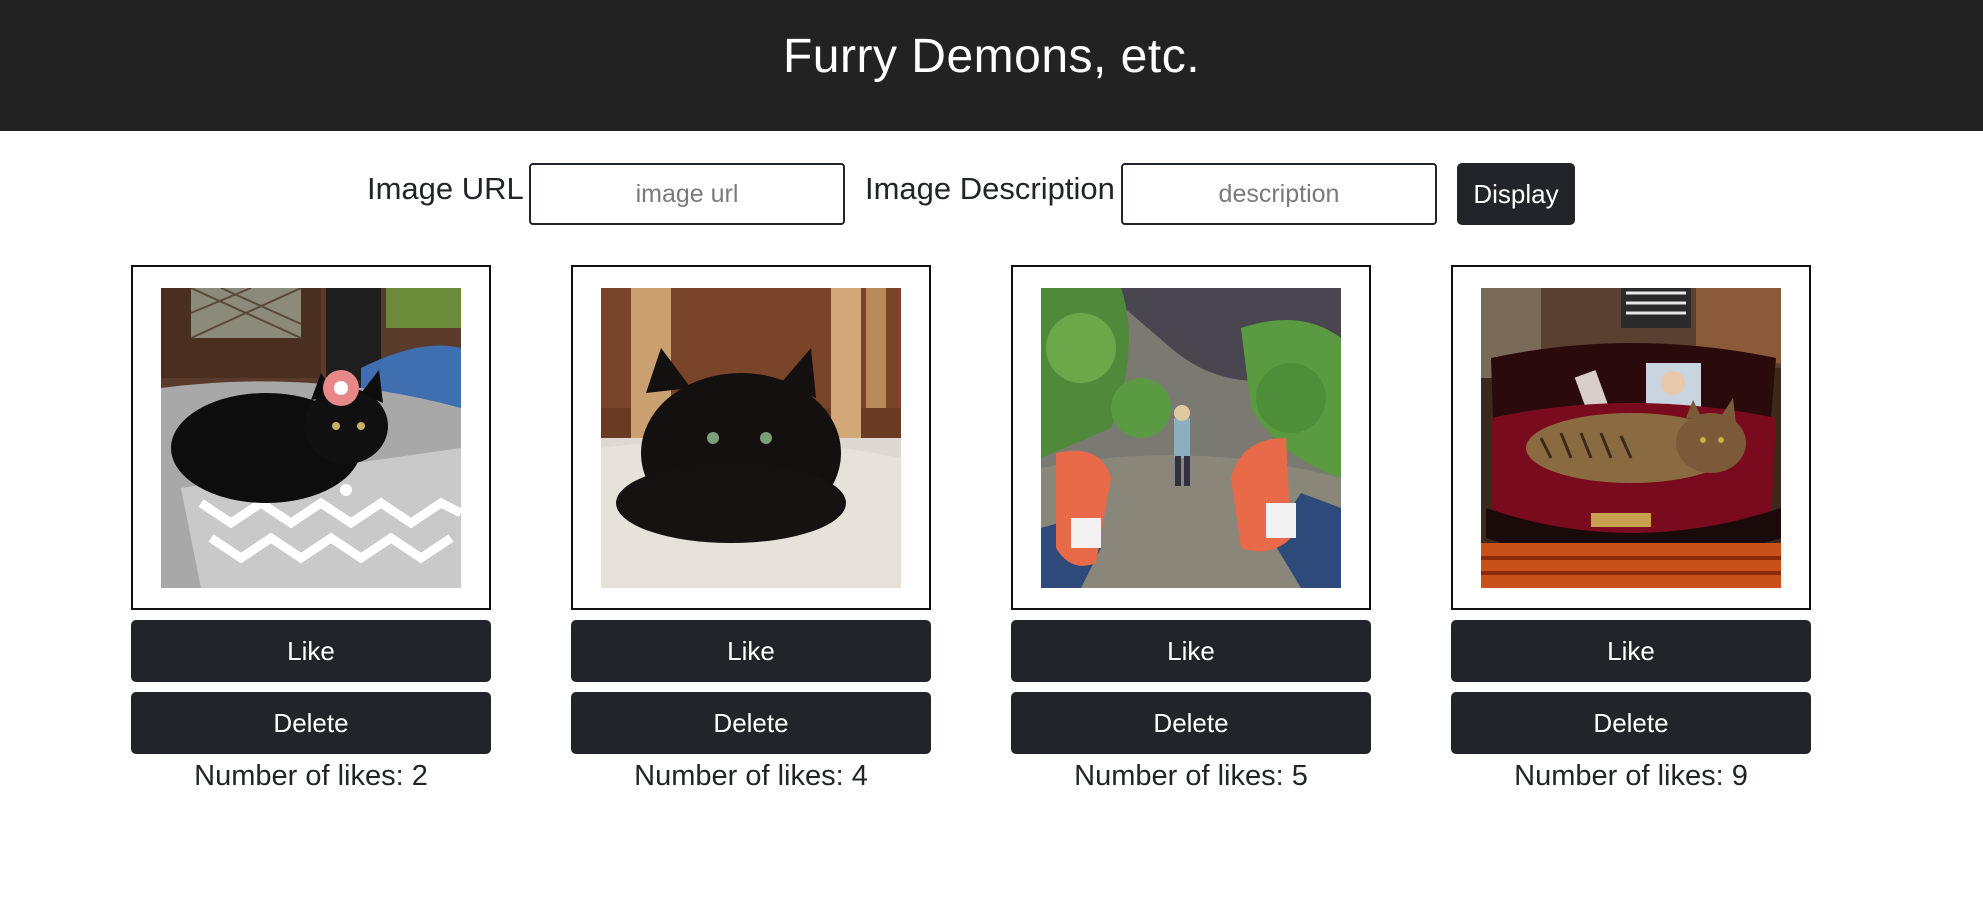 The height and width of the screenshot is (924, 1983). Describe the element at coordinates (991, 56) in the screenshot. I see `page-title: Furry Demons, etc.` at that location.